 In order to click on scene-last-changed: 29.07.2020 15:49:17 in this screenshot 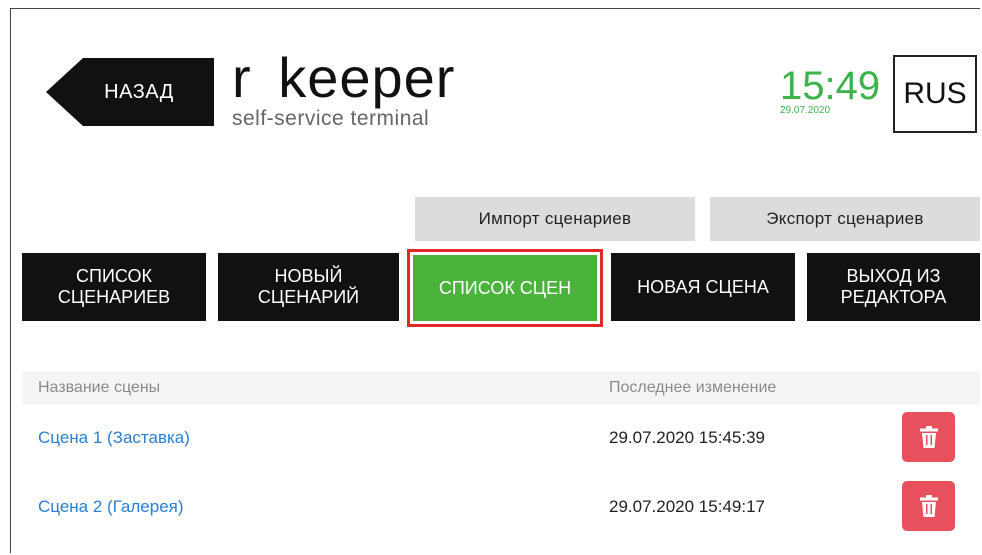, I will do `click(687, 506)`.